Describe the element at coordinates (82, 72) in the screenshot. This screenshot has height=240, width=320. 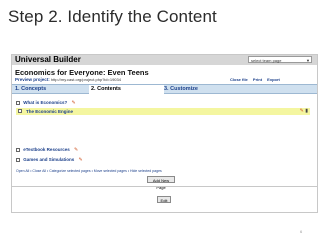
I see `course-title: Economics for Everyone: Even Teens` at that location.